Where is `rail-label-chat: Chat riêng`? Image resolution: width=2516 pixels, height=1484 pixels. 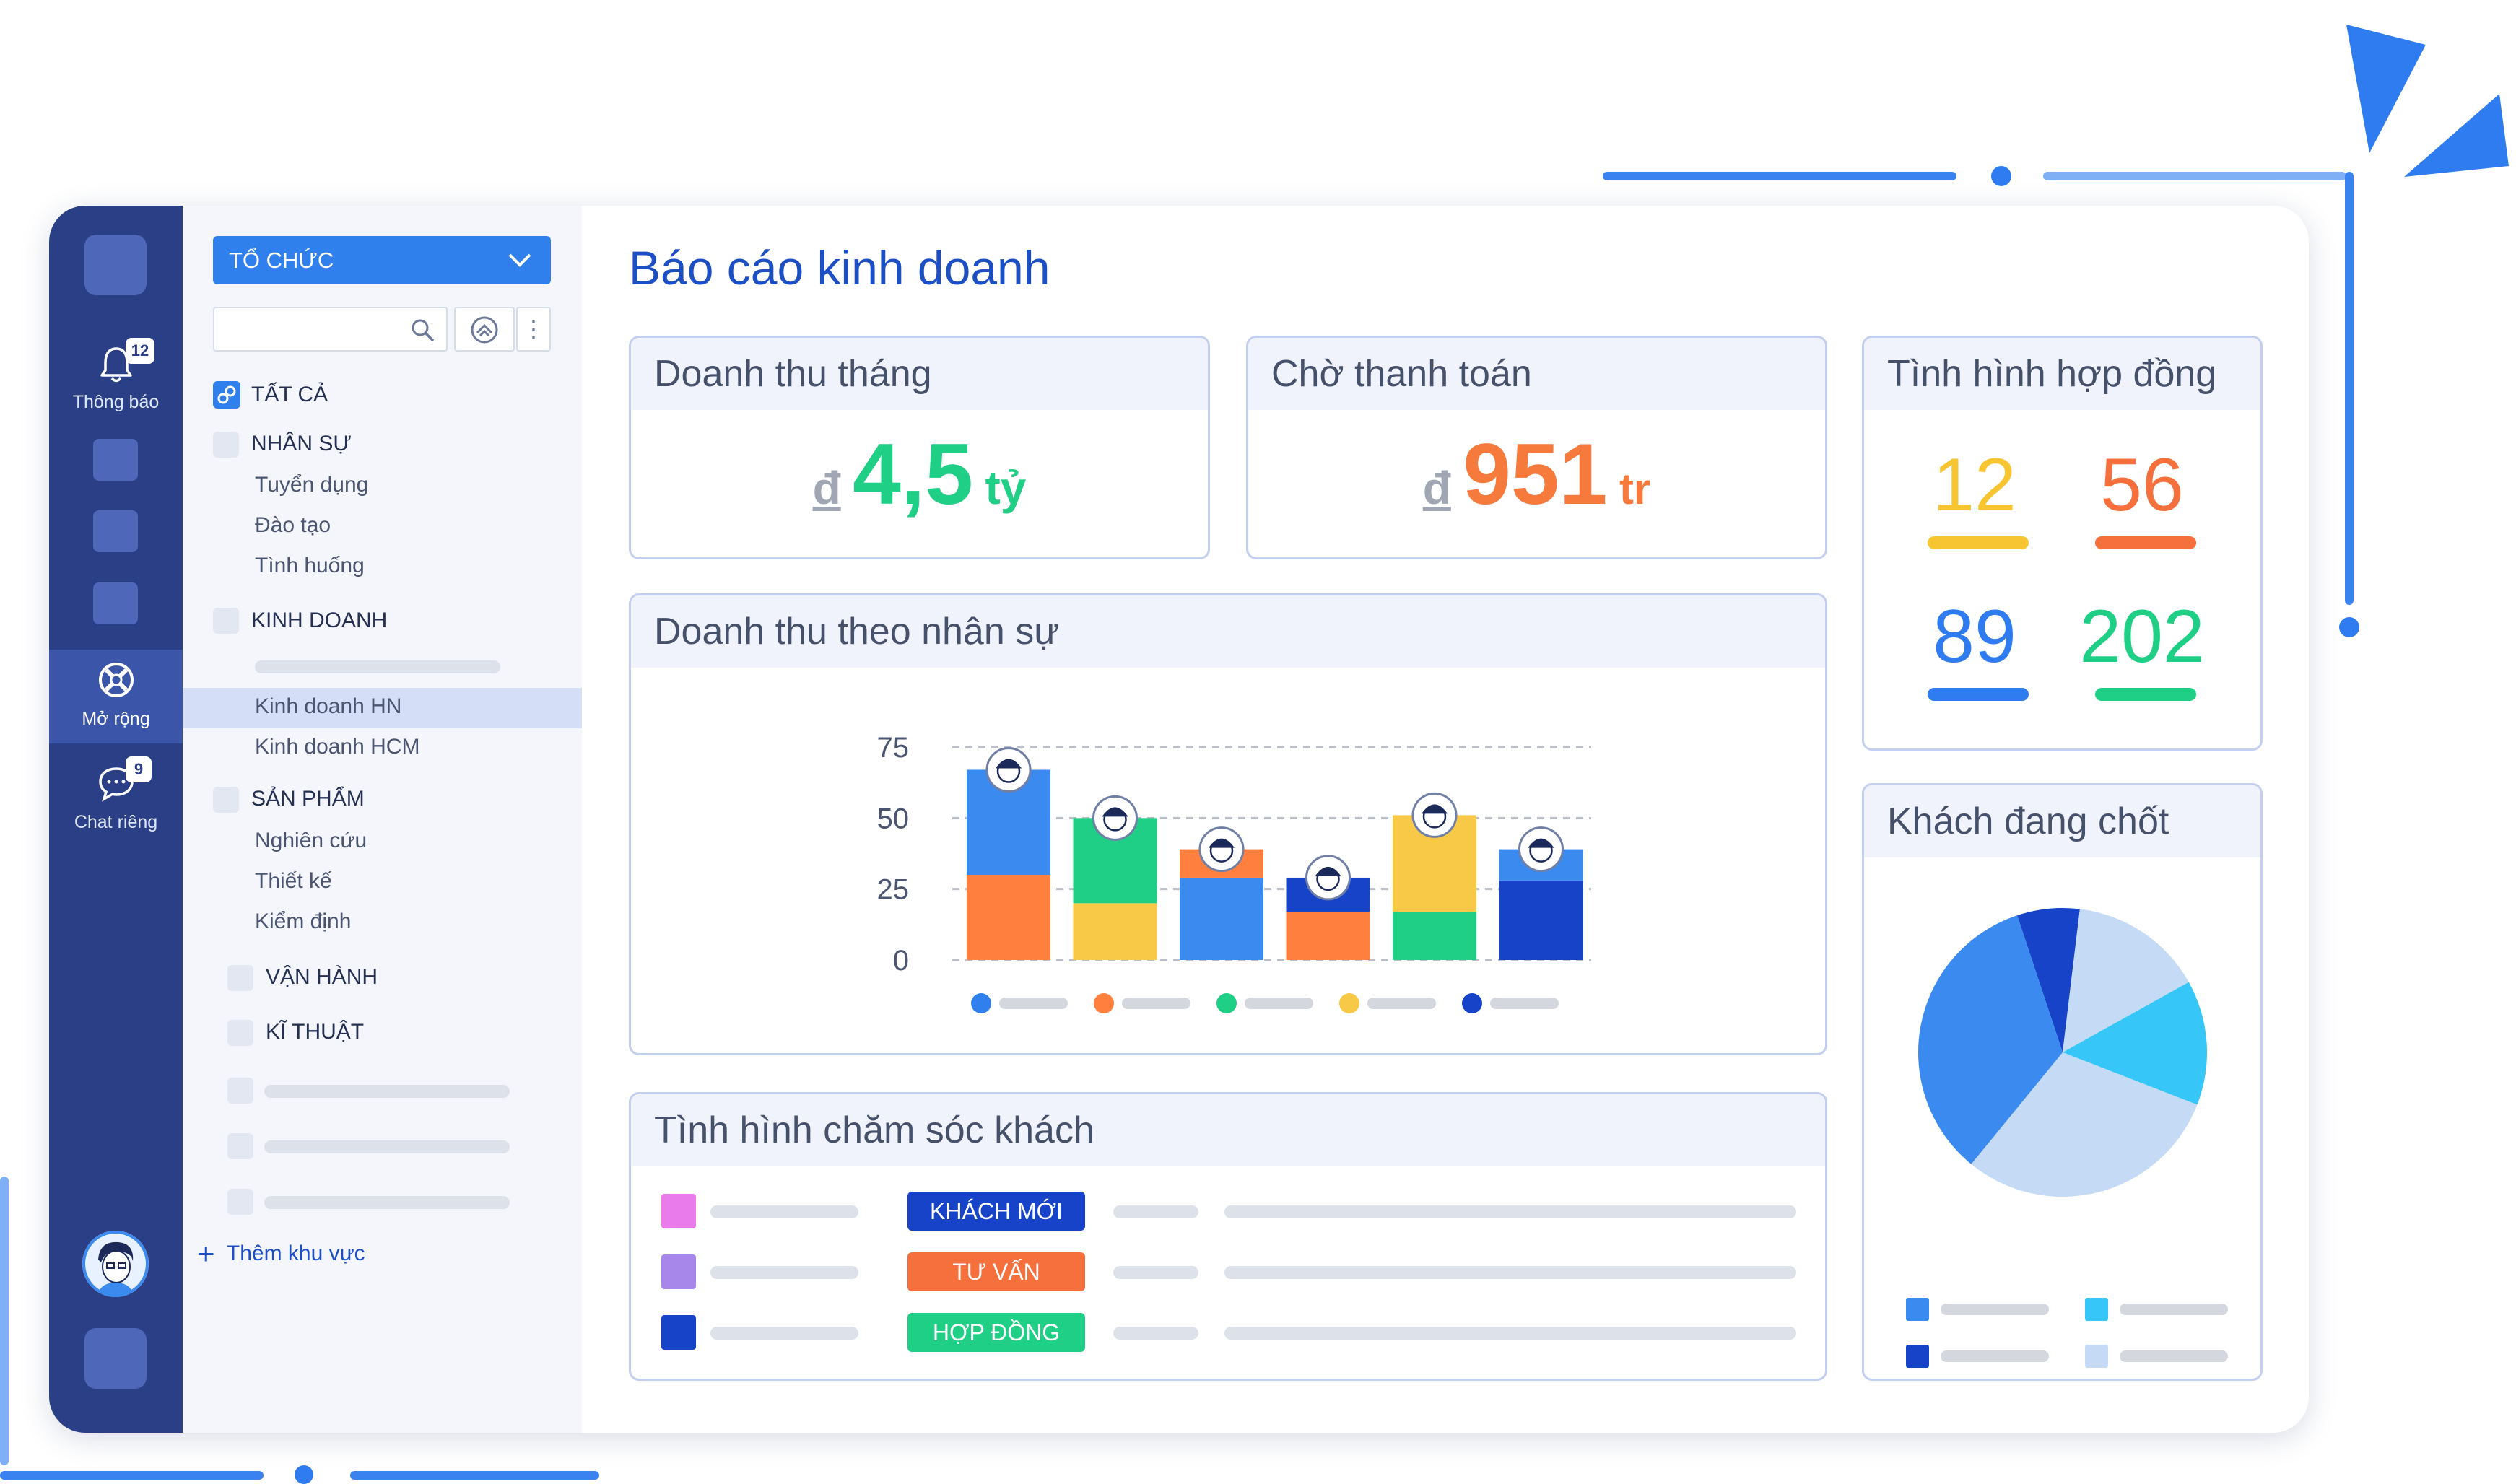 rail-label-chat: Chat riêng is located at coordinates (116, 822).